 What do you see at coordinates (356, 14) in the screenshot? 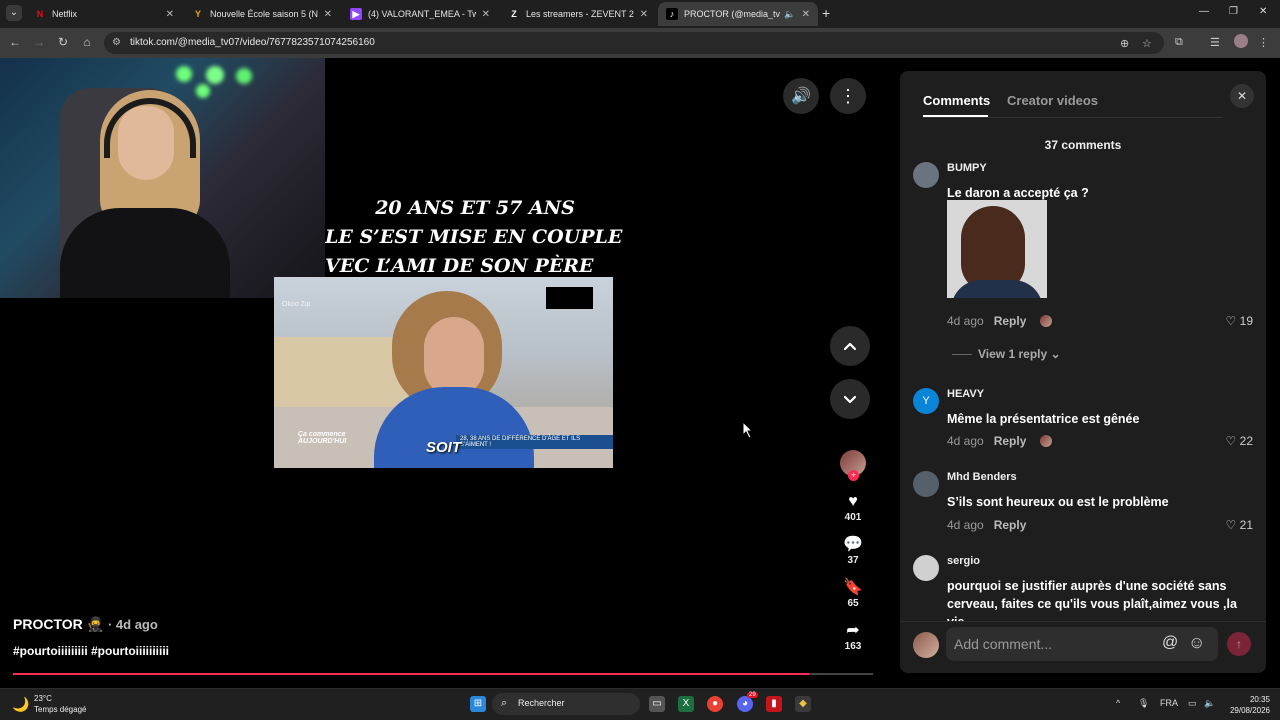
I see `twitch-favicon-icon: ▶` at bounding box center [356, 14].